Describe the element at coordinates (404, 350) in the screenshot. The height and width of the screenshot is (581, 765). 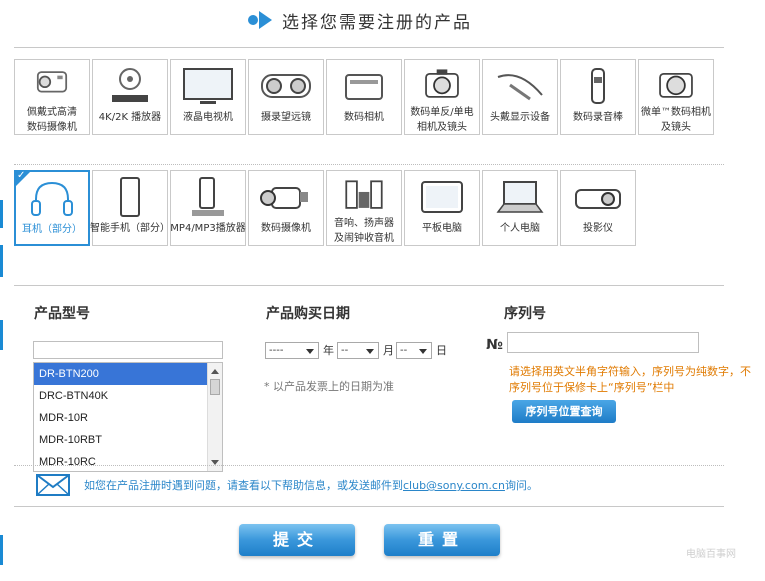
I see `day-select-value: --` at that location.